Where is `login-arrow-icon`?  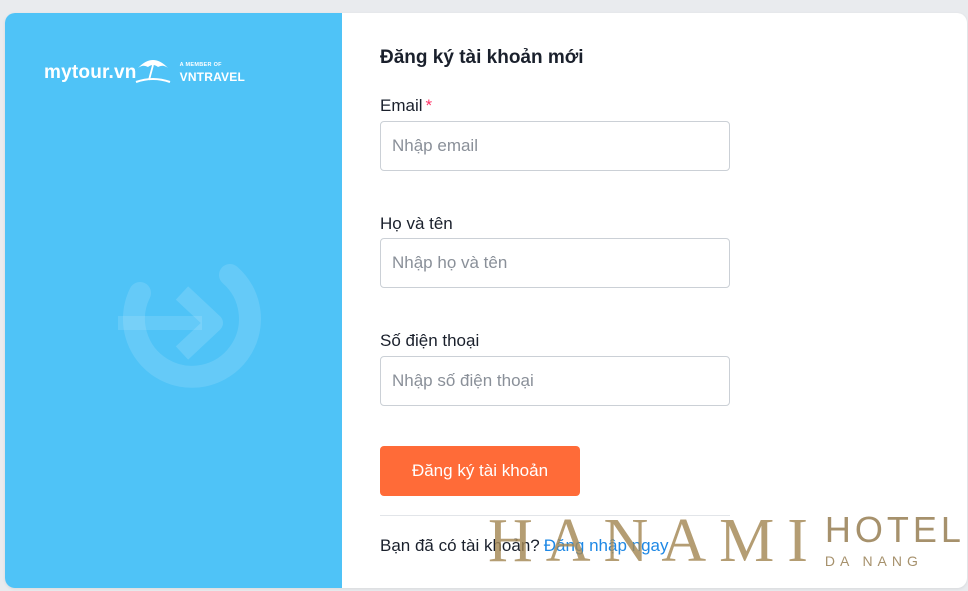
login-arrow-icon is located at coordinates (189, 326).